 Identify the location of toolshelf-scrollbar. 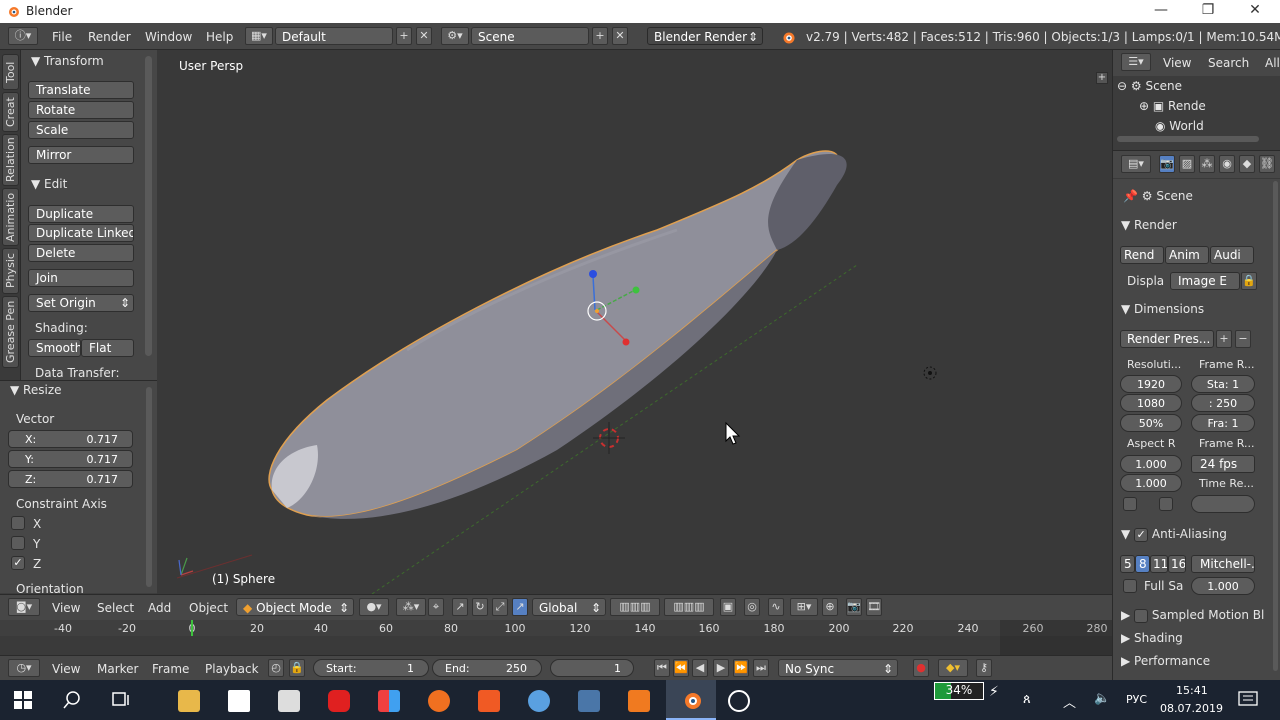
(148, 206).